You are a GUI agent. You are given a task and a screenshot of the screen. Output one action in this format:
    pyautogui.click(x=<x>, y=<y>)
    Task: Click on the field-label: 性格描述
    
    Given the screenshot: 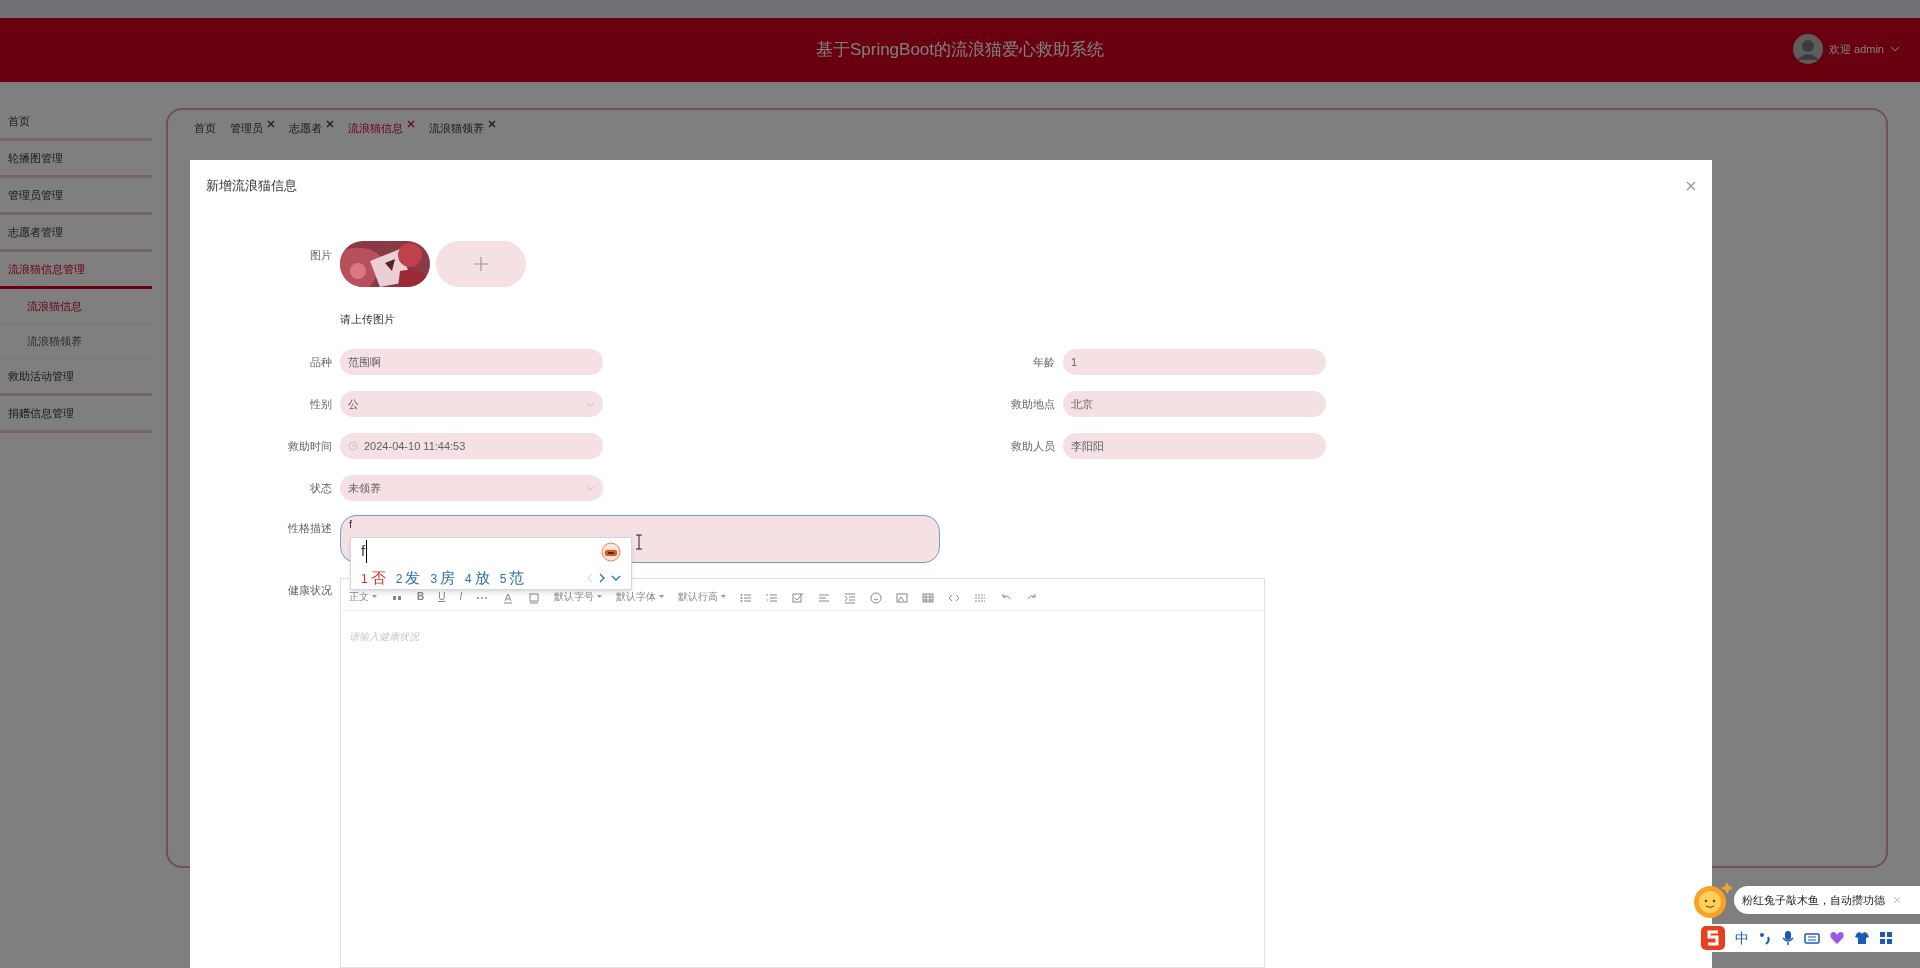 What is the action you would take?
    pyautogui.click(x=310, y=528)
    